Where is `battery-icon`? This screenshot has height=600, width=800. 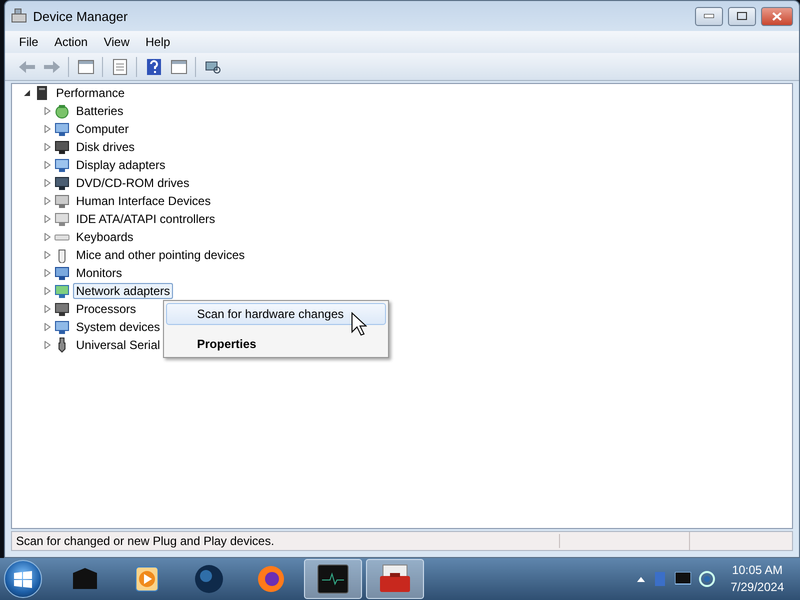
battery-icon is located at coordinates (62, 111).